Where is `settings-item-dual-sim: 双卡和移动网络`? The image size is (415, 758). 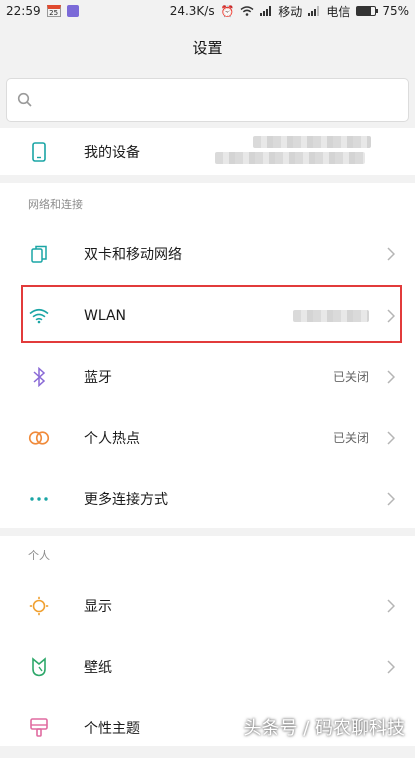
settings-item-dual-sim: 双卡和移动网络 is located at coordinates (207, 253).